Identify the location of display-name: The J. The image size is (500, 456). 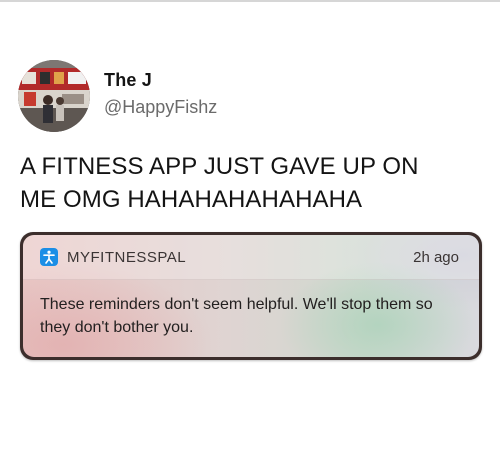
(128, 80).